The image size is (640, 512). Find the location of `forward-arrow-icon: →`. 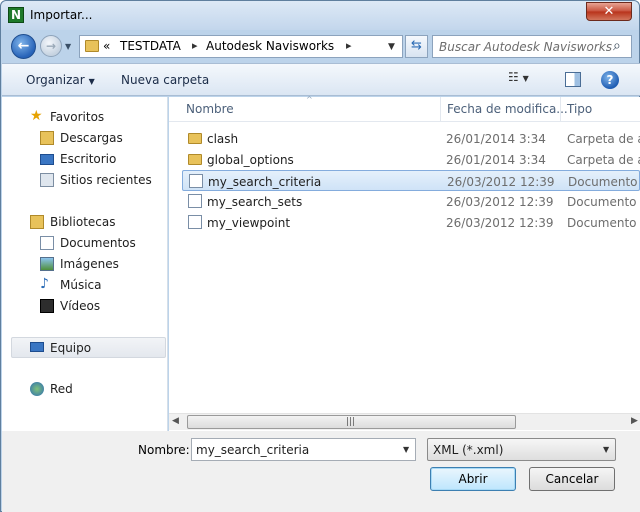

forward-arrow-icon: → is located at coordinates (51, 46).